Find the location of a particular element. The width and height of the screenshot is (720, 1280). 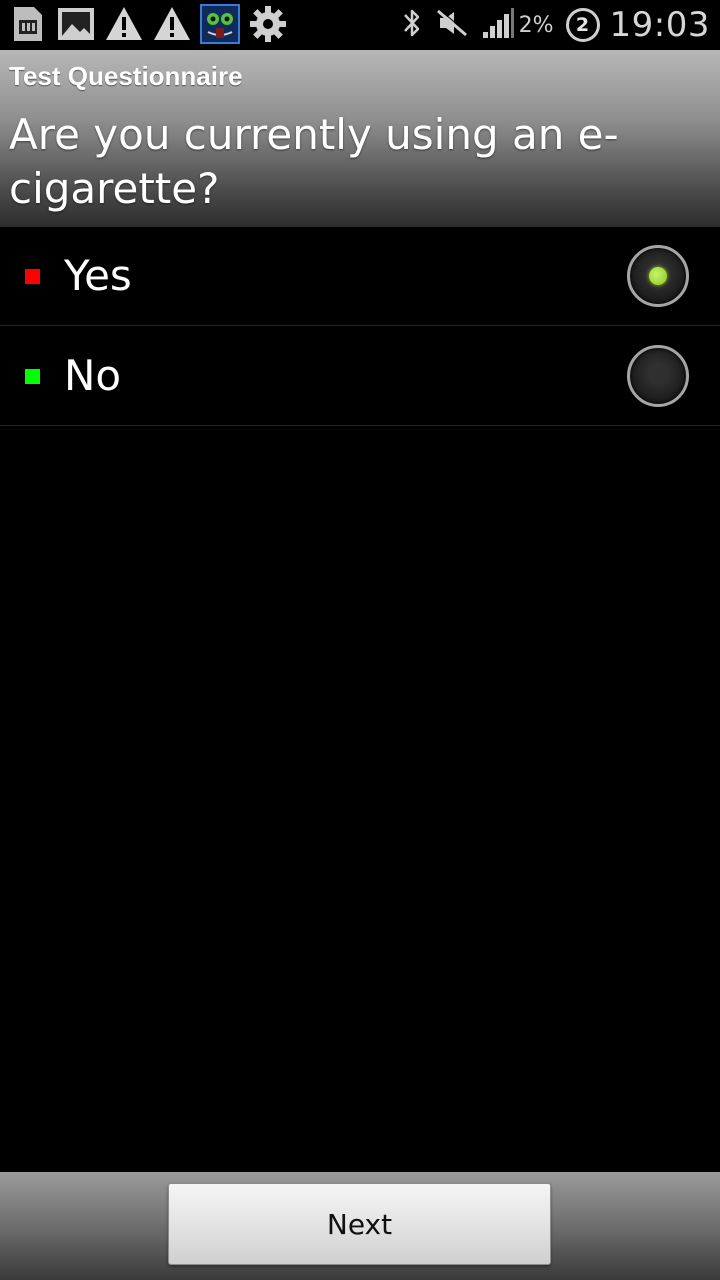

radio-selected-indicator is located at coordinates (658, 276).